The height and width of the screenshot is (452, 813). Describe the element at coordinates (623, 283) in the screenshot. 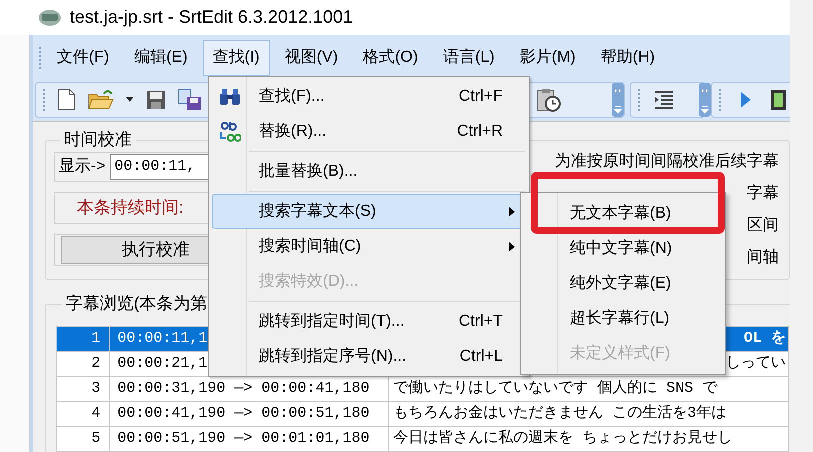

I see `menu-item: 纯外文字幕(E)` at that location.